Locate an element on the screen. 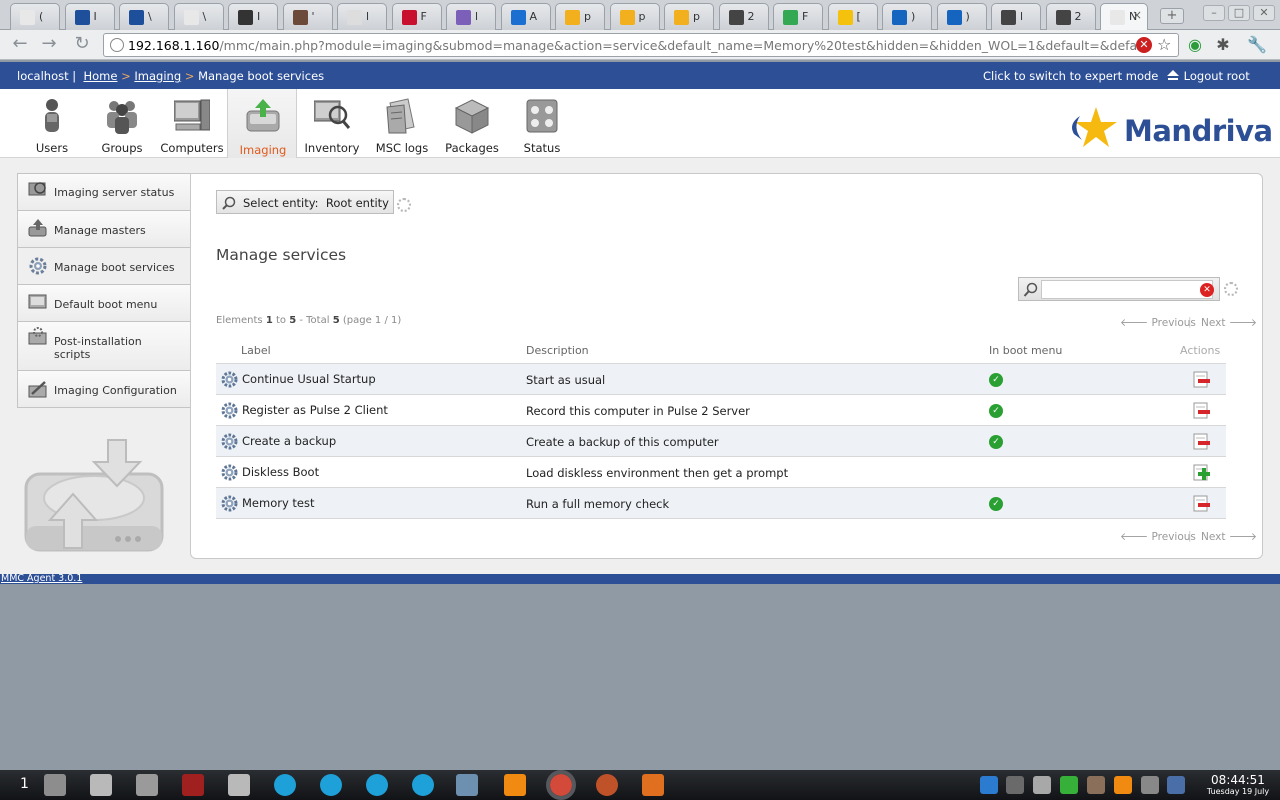  new-tab-button: + is located at coordinates (1172, 16).